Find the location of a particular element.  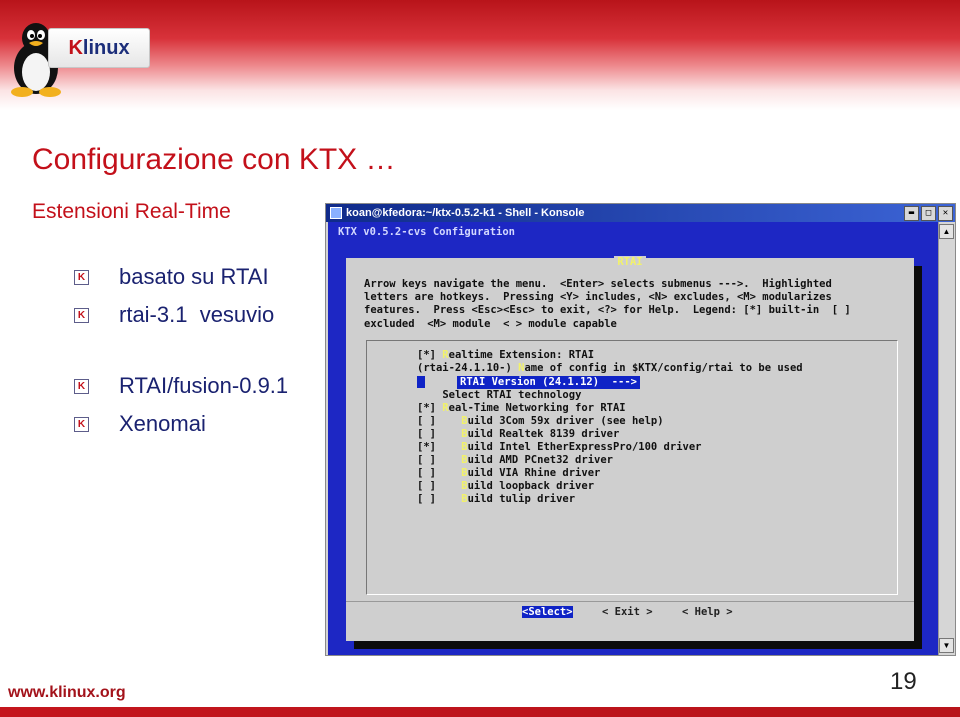

page-number: 19 is located at coordinates (903, 681).